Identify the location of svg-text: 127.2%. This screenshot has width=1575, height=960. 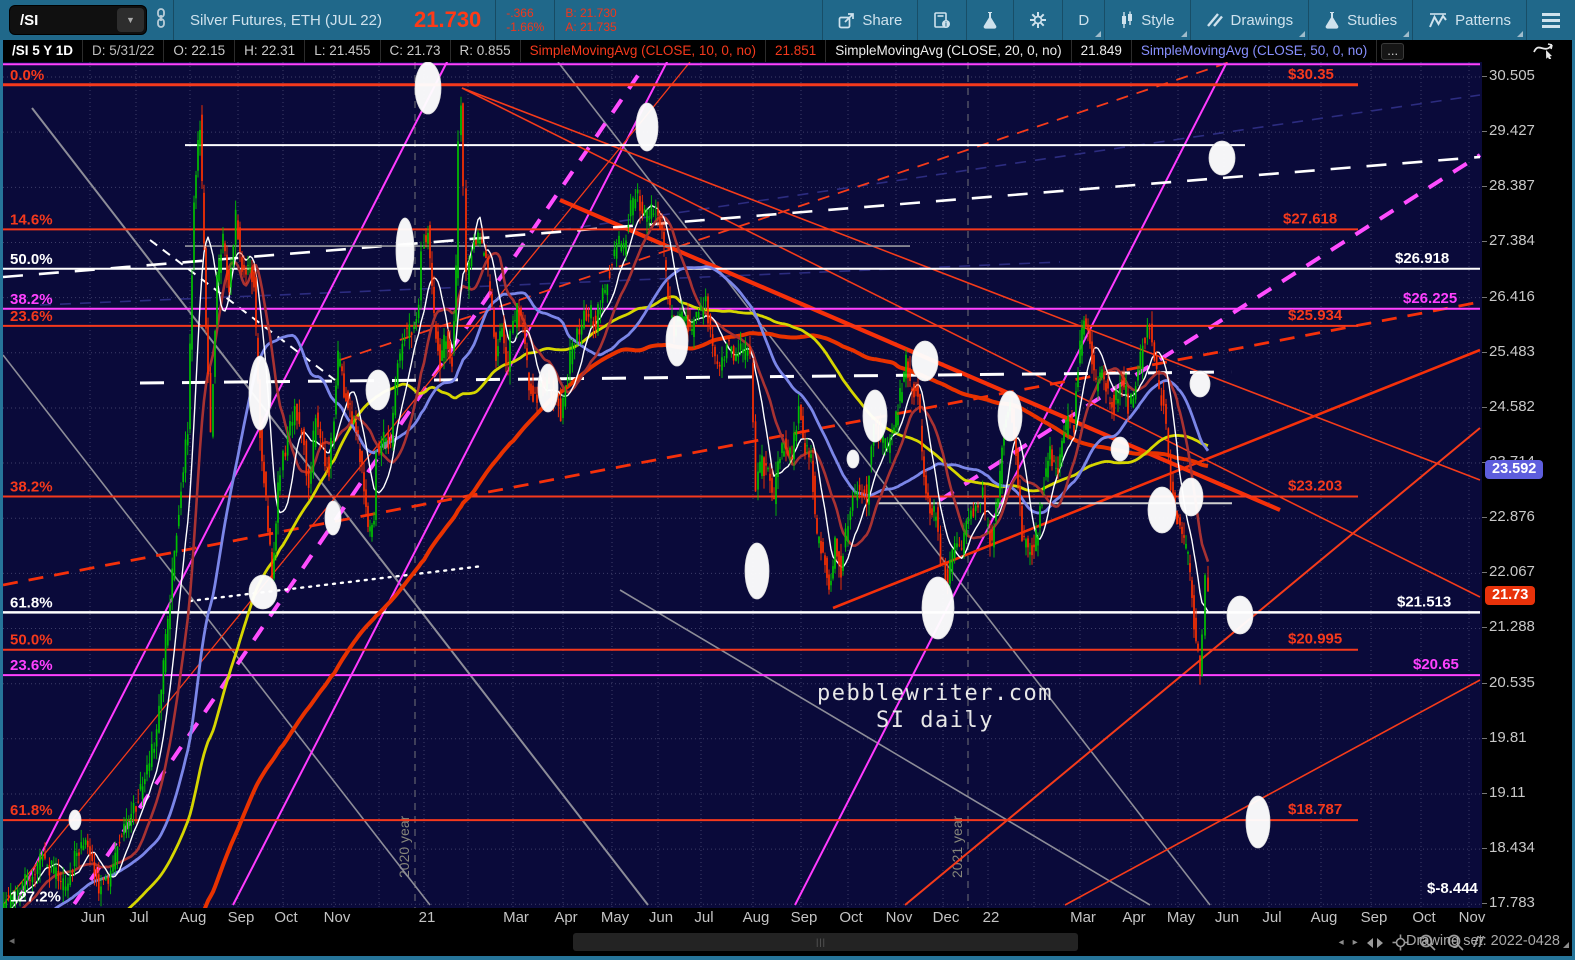
(35, 897).